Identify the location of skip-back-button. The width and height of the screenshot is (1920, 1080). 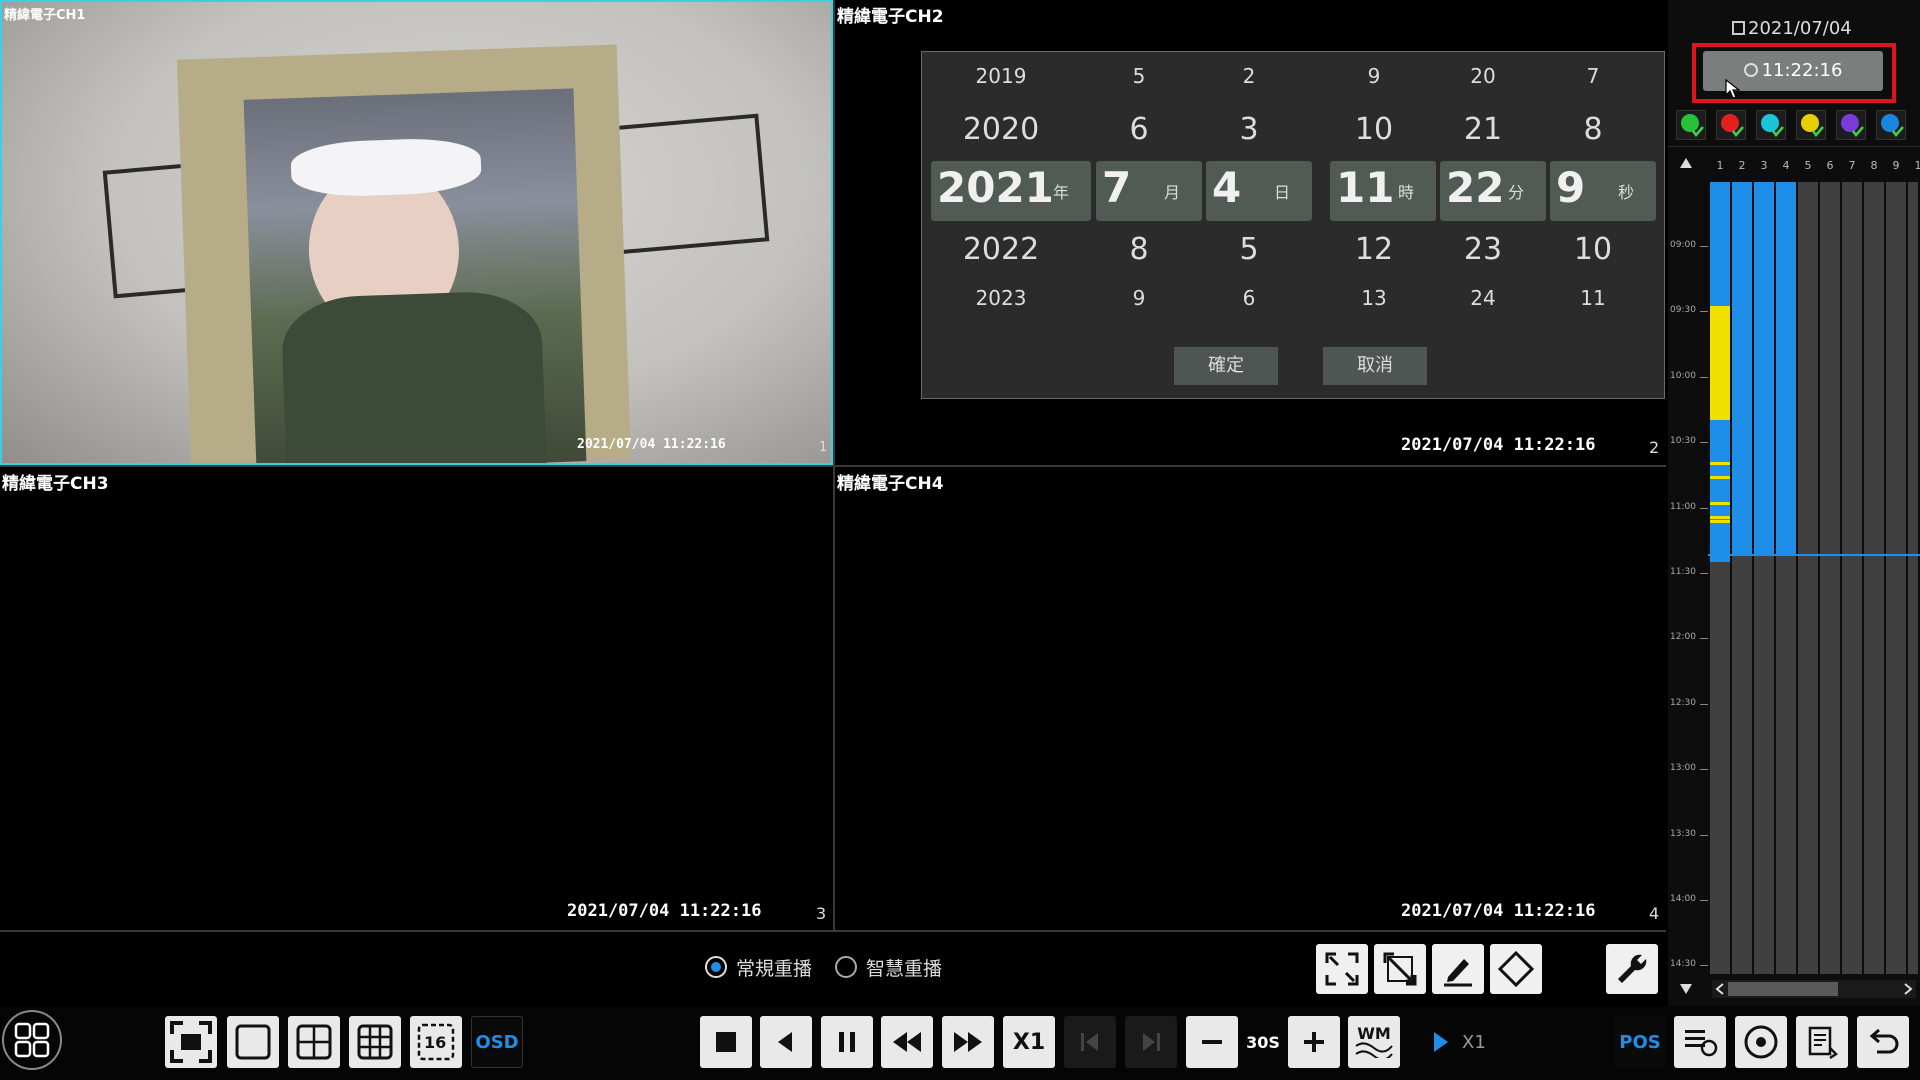
(1212, 1042).